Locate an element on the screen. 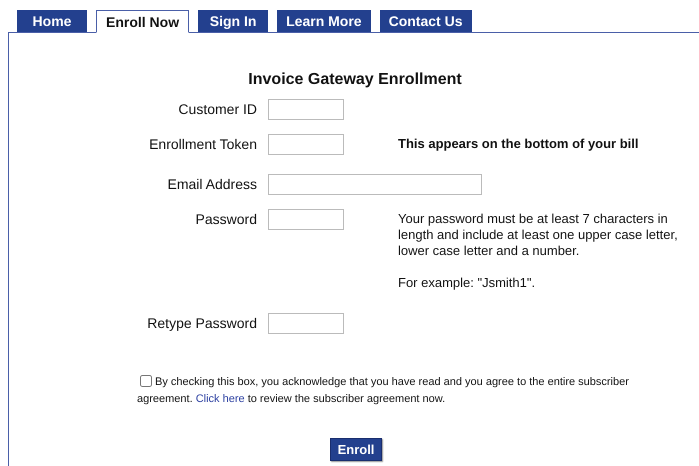  nav-tab: Home is located at coordinates (52, 21).